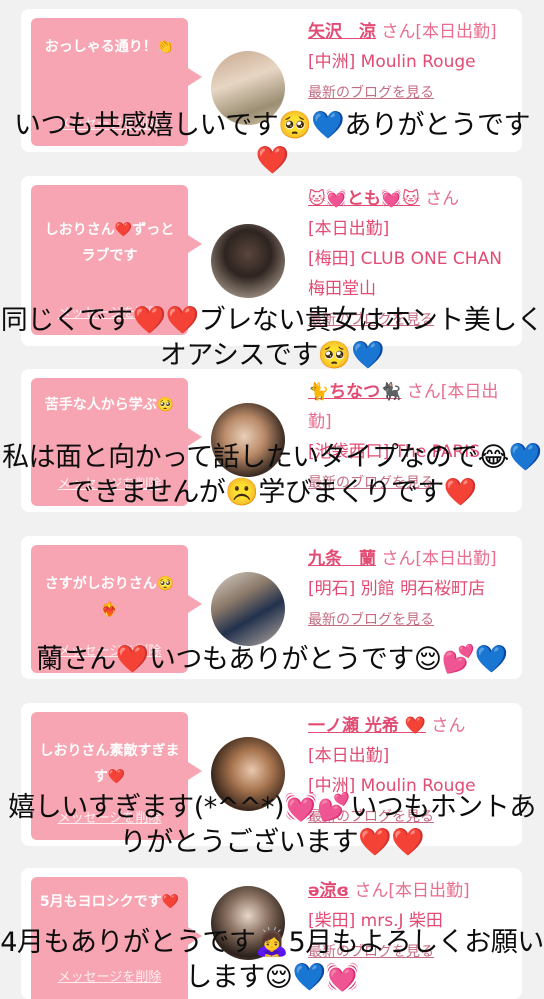  Describe the element at coordinates (354, 392) in the screenshot. I see `sender-name: 🐈ちなつ🐈‍⬛` at that location.